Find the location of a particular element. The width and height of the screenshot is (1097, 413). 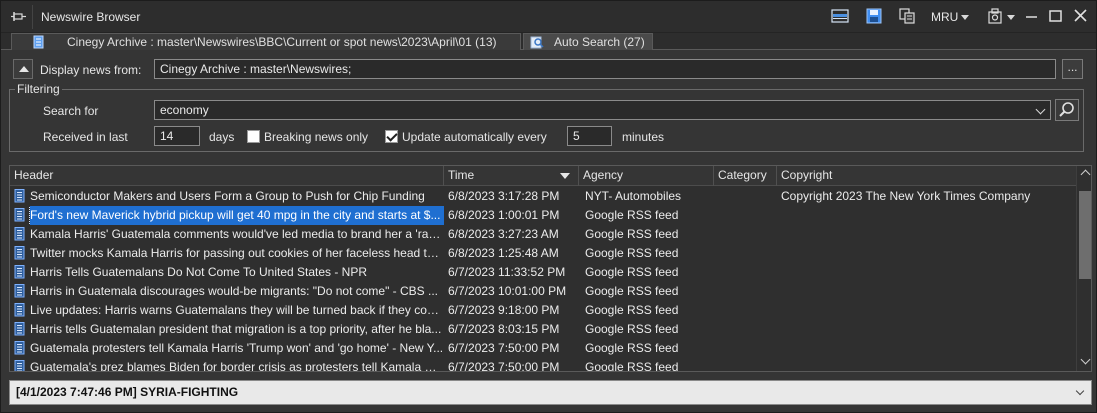

column-header: Header is located at coordinates (227, 176).